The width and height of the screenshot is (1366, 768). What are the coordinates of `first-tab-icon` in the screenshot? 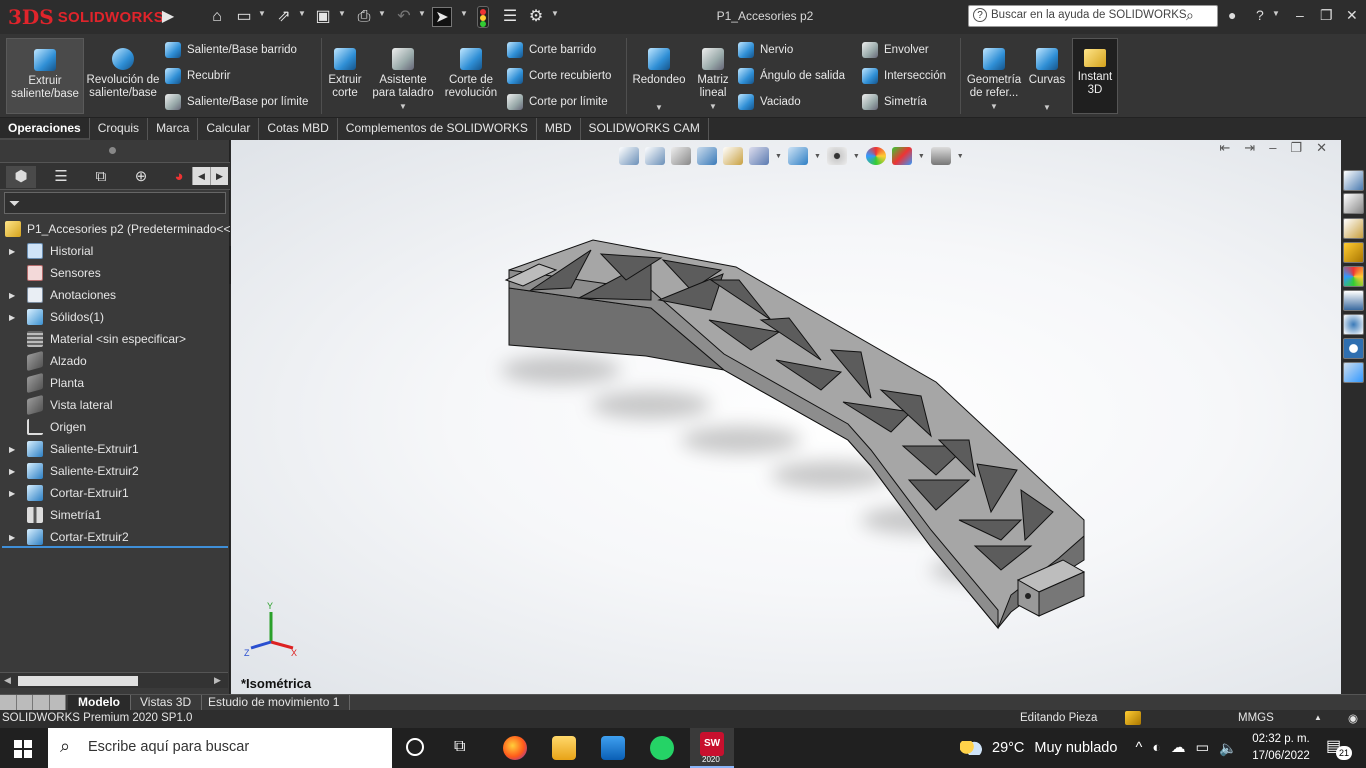 It's located at (8, 703).